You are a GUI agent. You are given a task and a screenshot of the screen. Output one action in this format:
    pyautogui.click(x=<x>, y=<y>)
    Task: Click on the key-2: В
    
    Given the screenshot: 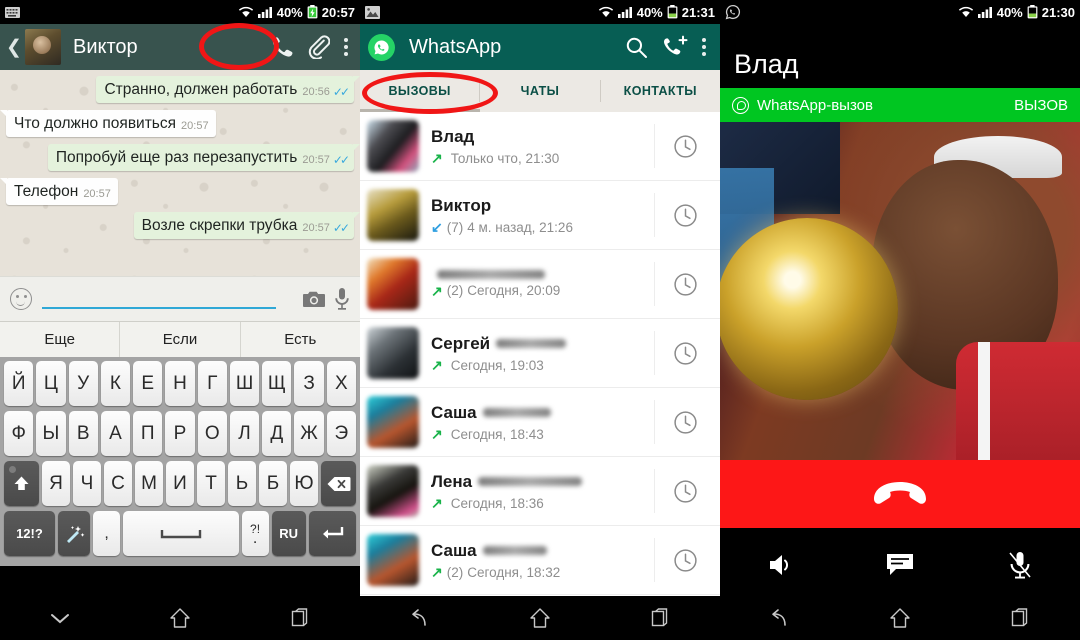 What is the action you would take?
    pyautogui.click(x=83, y=433)
    